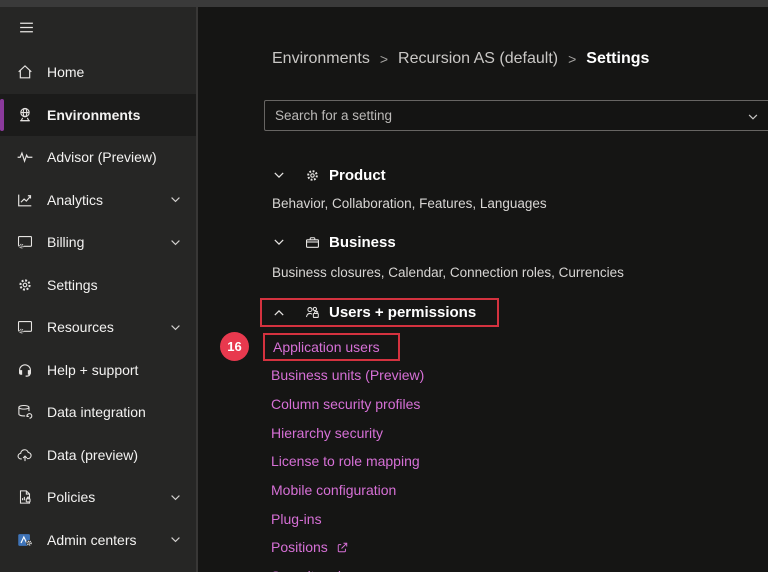 The height and width of the screenshot is (572, 768). I want to click on sidebar-item-label: Admin centers, so click(92, 539).